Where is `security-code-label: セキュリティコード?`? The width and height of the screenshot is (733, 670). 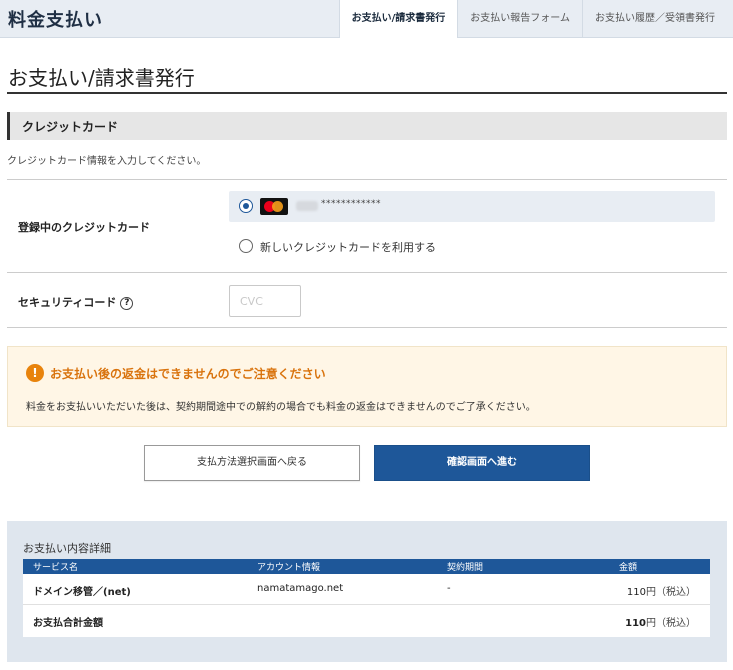
security-code-label: セキュリティコード? is located at coordinates (76, 302).